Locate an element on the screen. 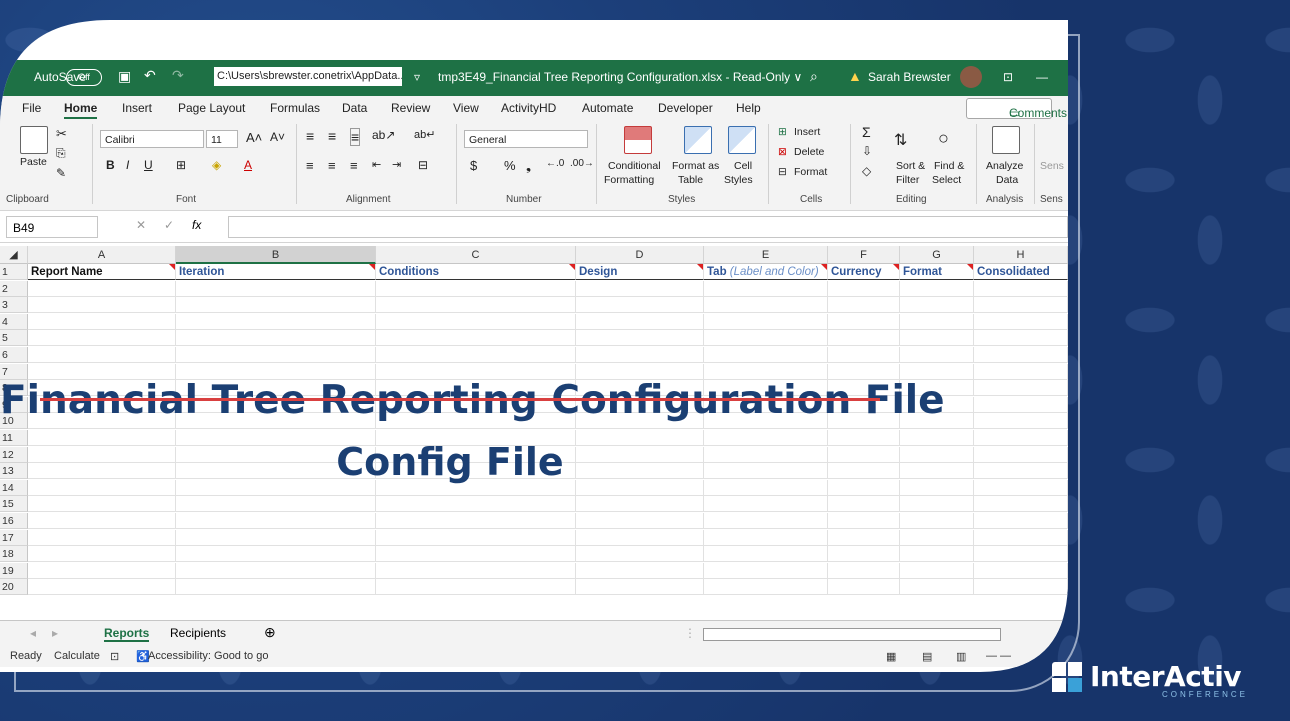 This screenshot has width=1290, height=721. tab-activityhd: ActivityHD is located at coordinates (528, 108).